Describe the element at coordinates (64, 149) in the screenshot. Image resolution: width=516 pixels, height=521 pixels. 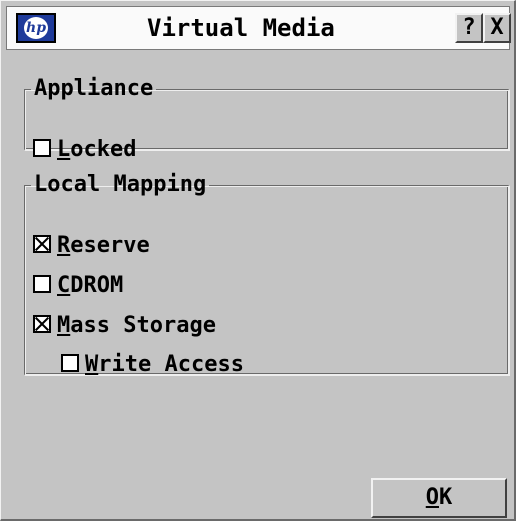
I see `locked-mnemonic: L` at that location.